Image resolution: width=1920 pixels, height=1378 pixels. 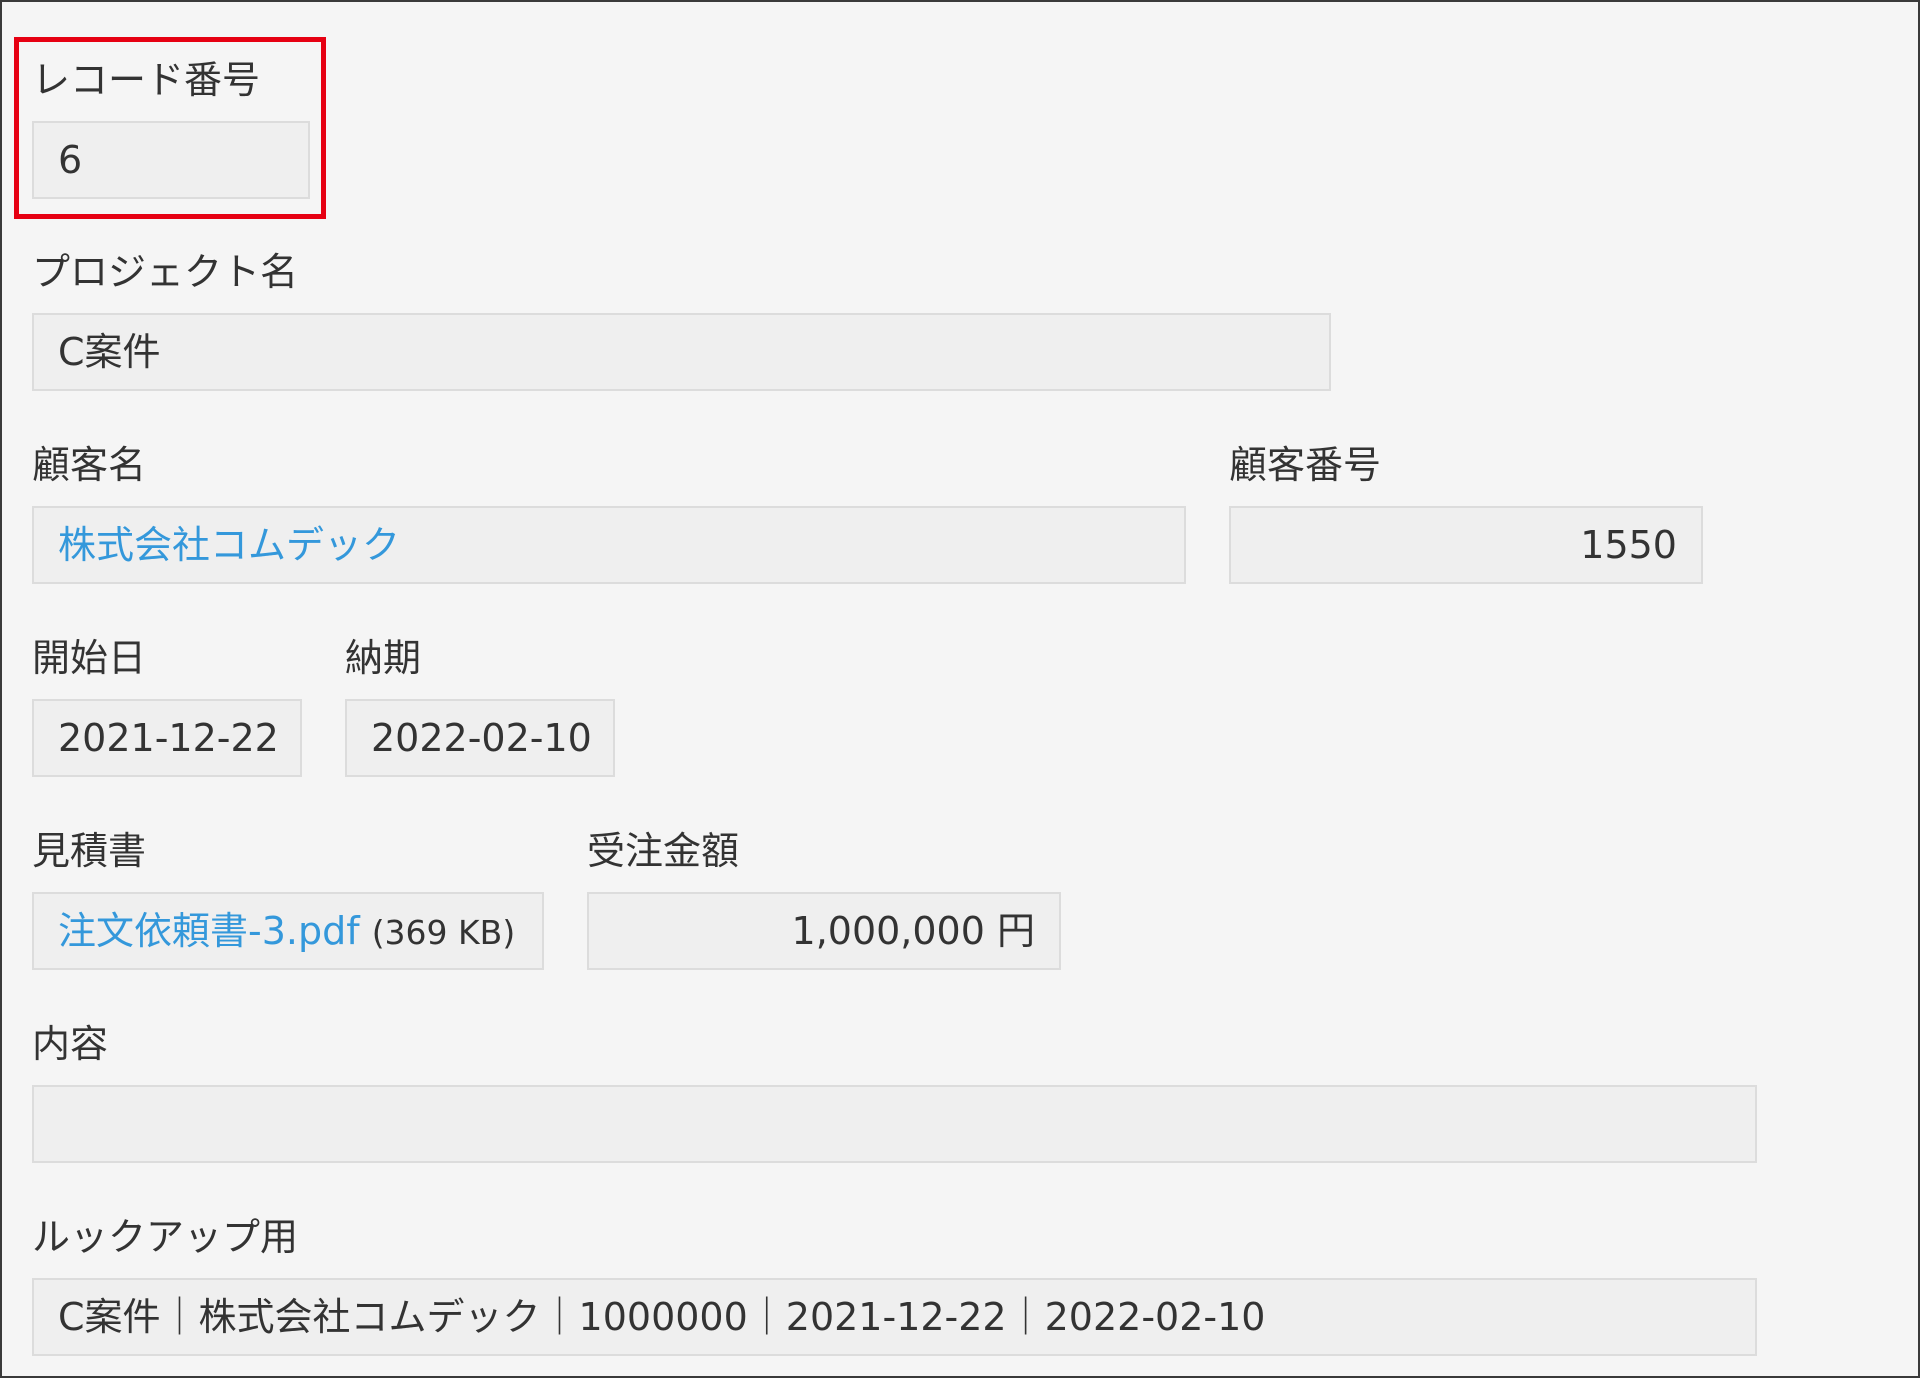 What do you see at coordinates (681, 352) in the screenshot?
I see `project-name-field: C案件` at bounding box center [681, 352].